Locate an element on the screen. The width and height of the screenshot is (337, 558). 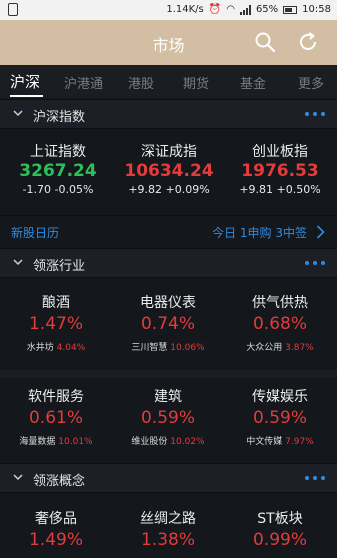
index-chinext: 创业板指 1976.53 +9.81 +0.50% is located at coordinates (280, 171).